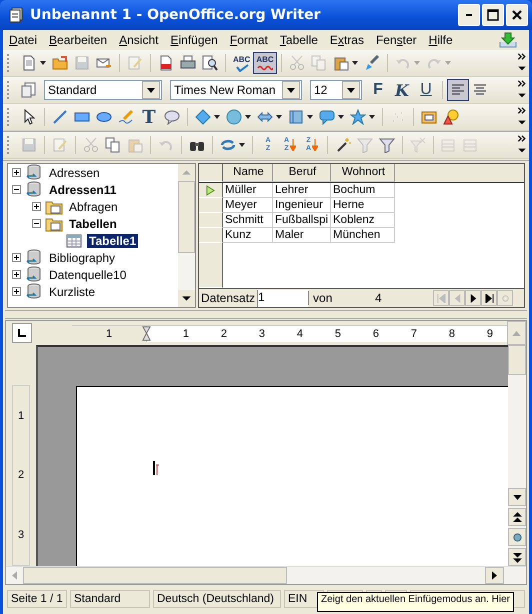 Image resolution: width=532 pixels, height=614 pixels. What do you see at coordinates (517, 497) in the screenshot?
I see `scroll-down-button` at bounding box center [517, 497].